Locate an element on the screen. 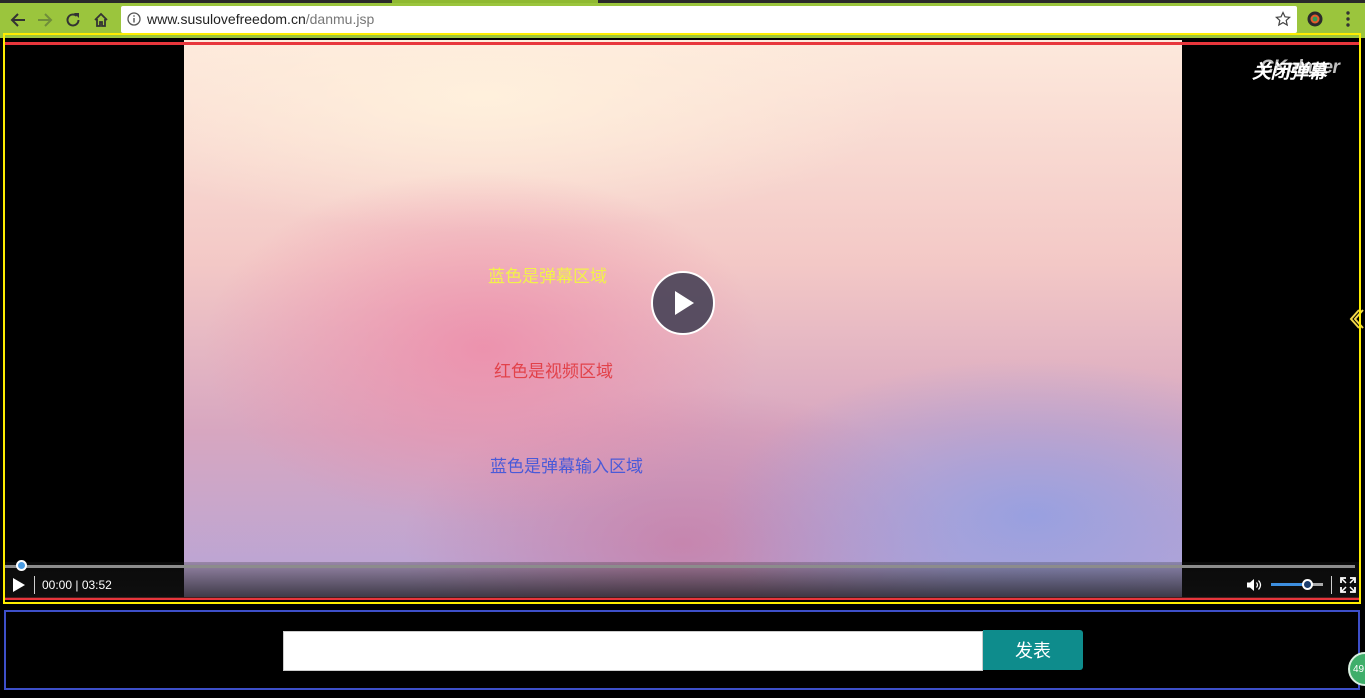 The height and width of the screenshot is (698, 1365). address-bar: www.susulovefreedom.cn/danmu.jsp is located at coordinates (709, 19).